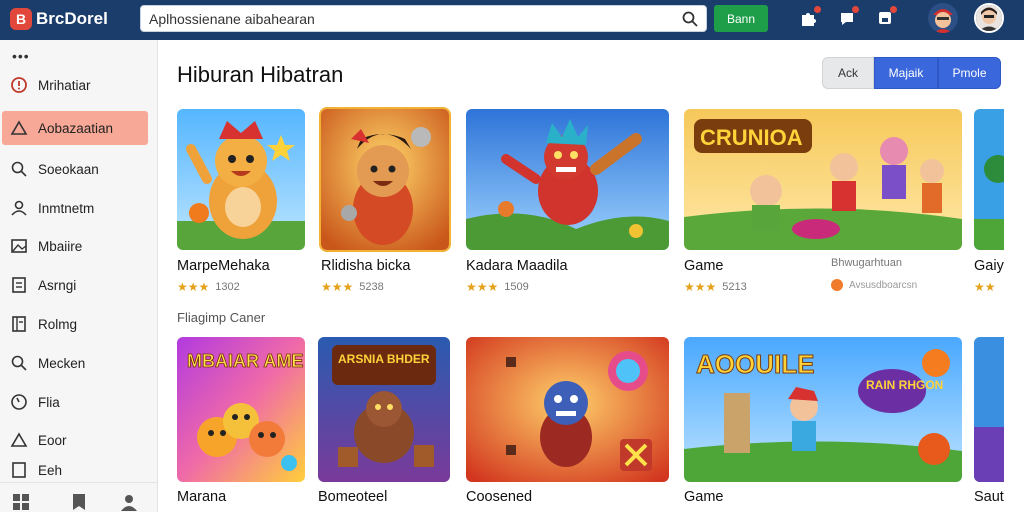  What do you see at coordinates (66, 208) in the screenshot?
I see `sidebar-item-label: Inmtnetm` at bounding box center [66, 208].